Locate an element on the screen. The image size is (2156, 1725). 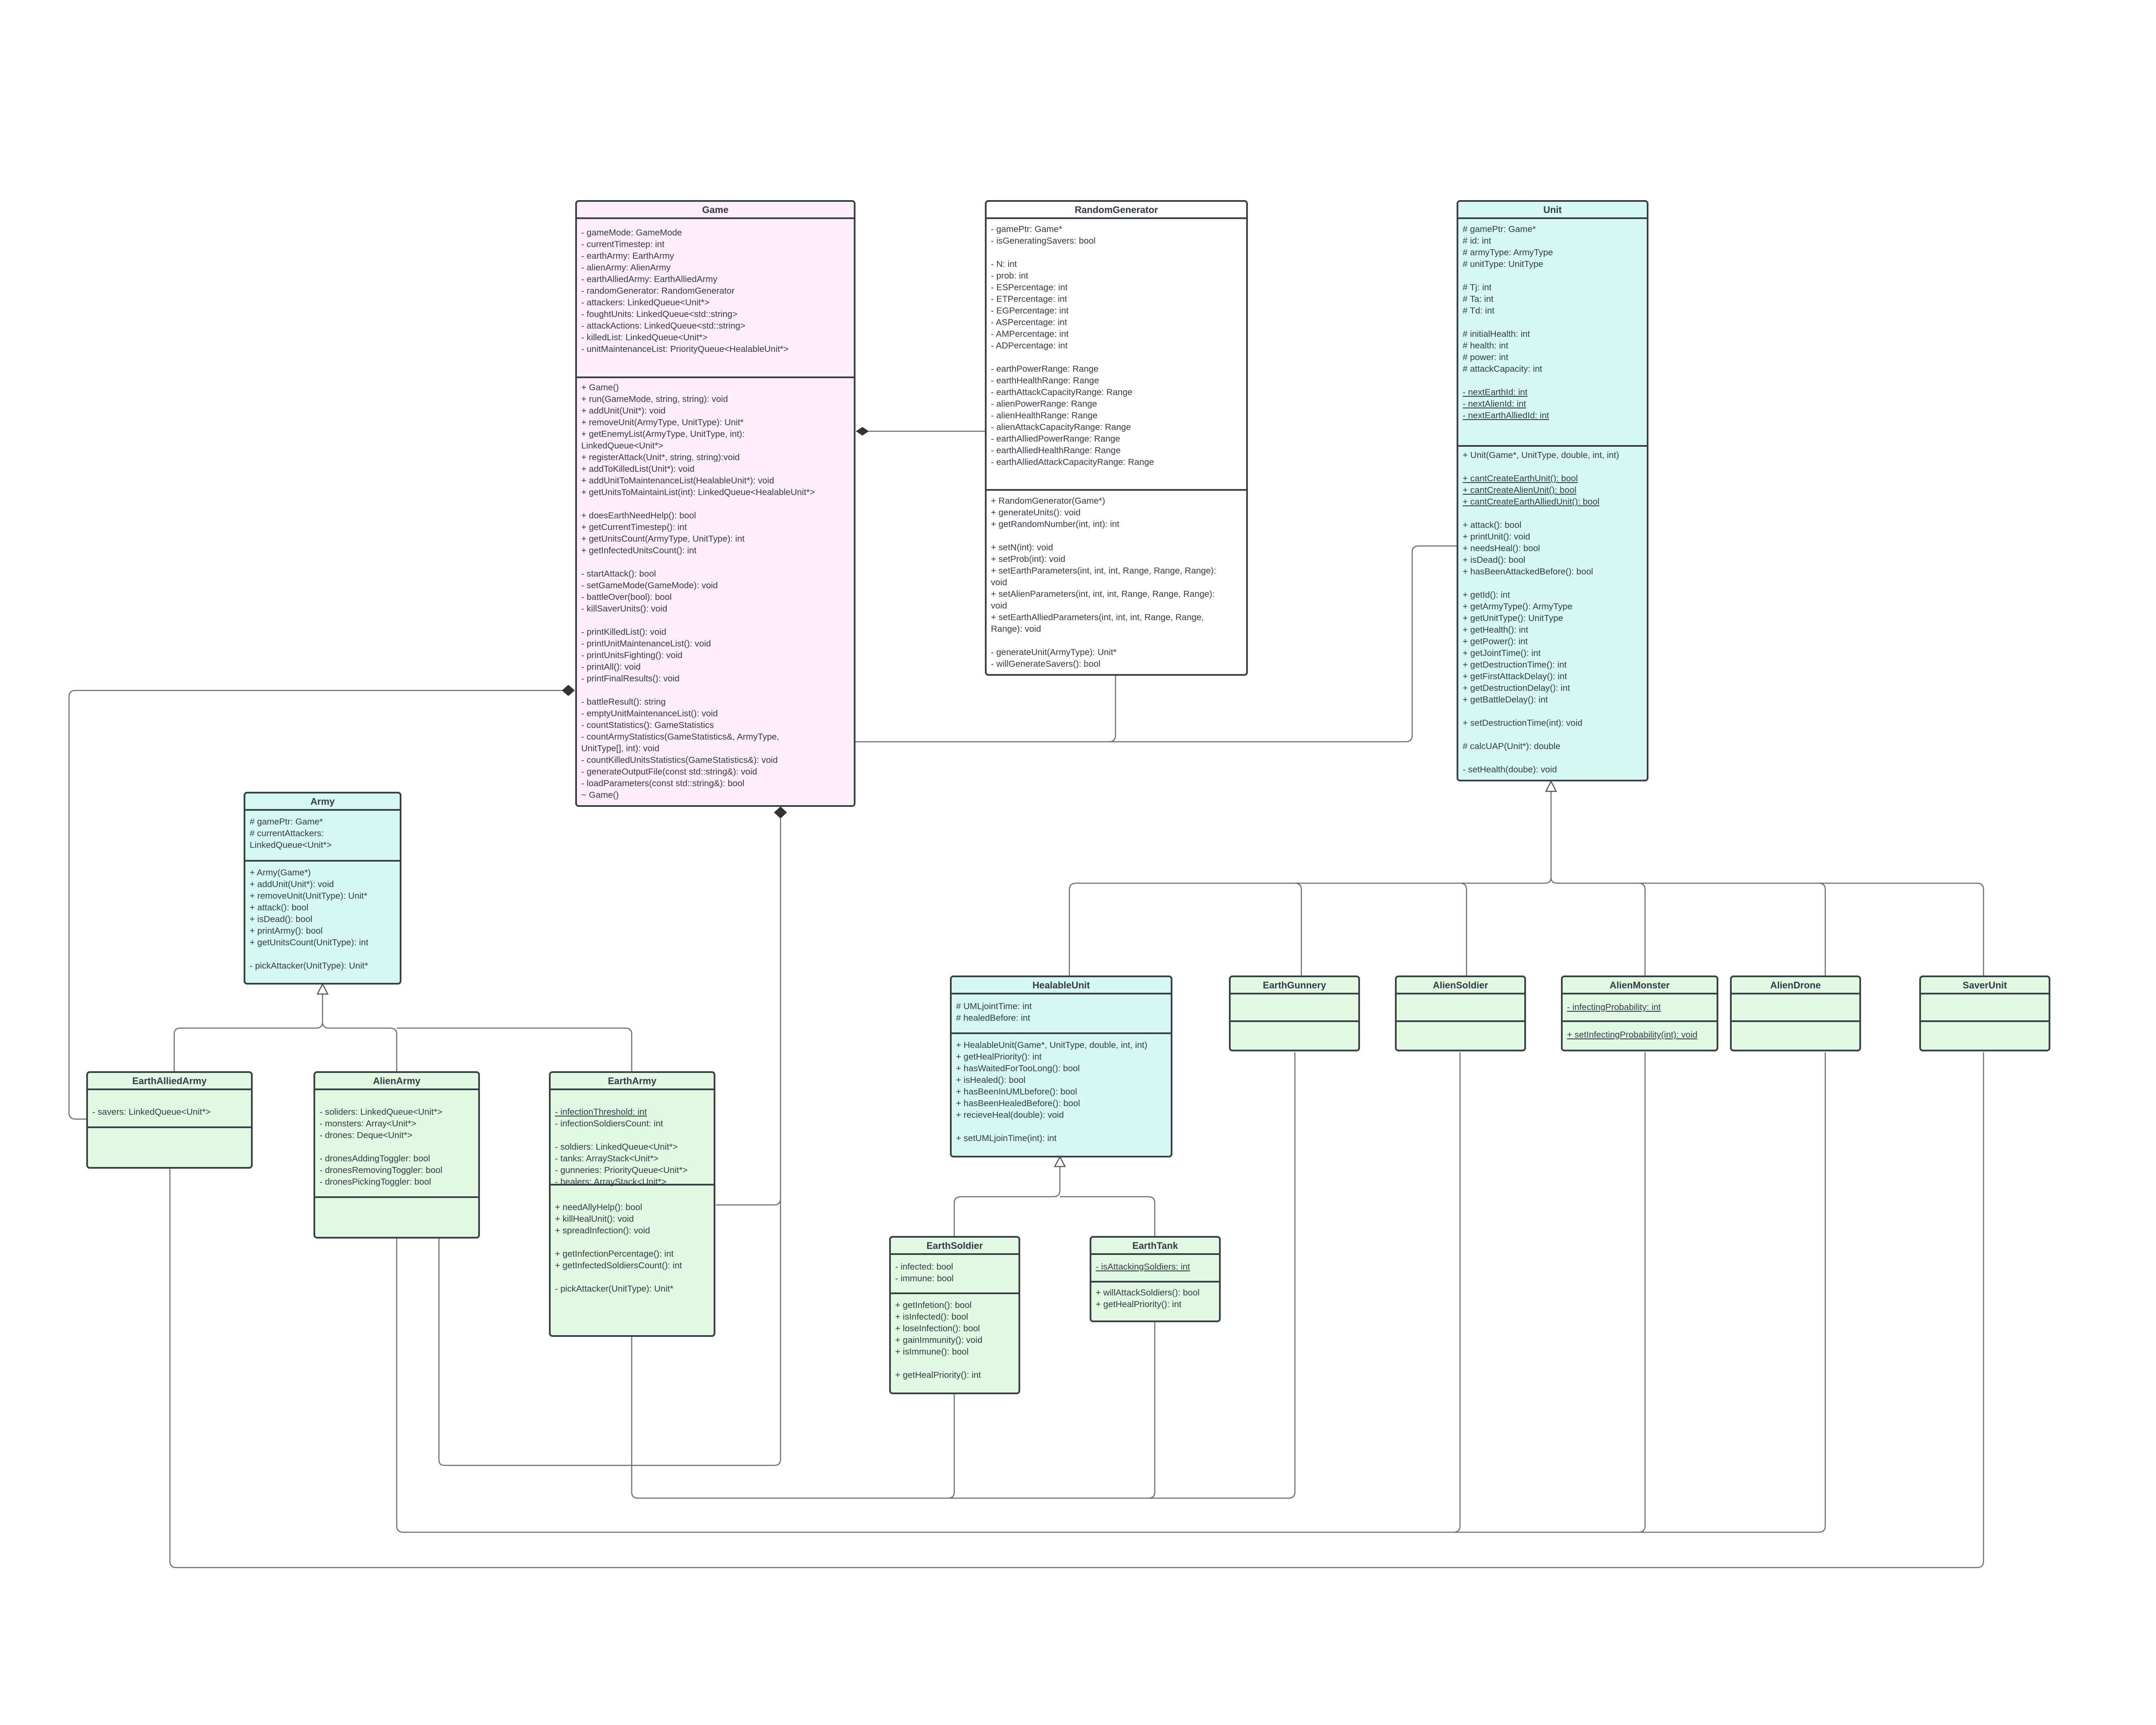
class-member: + killHealUnit(): void is located at coordinates (594, 1219).